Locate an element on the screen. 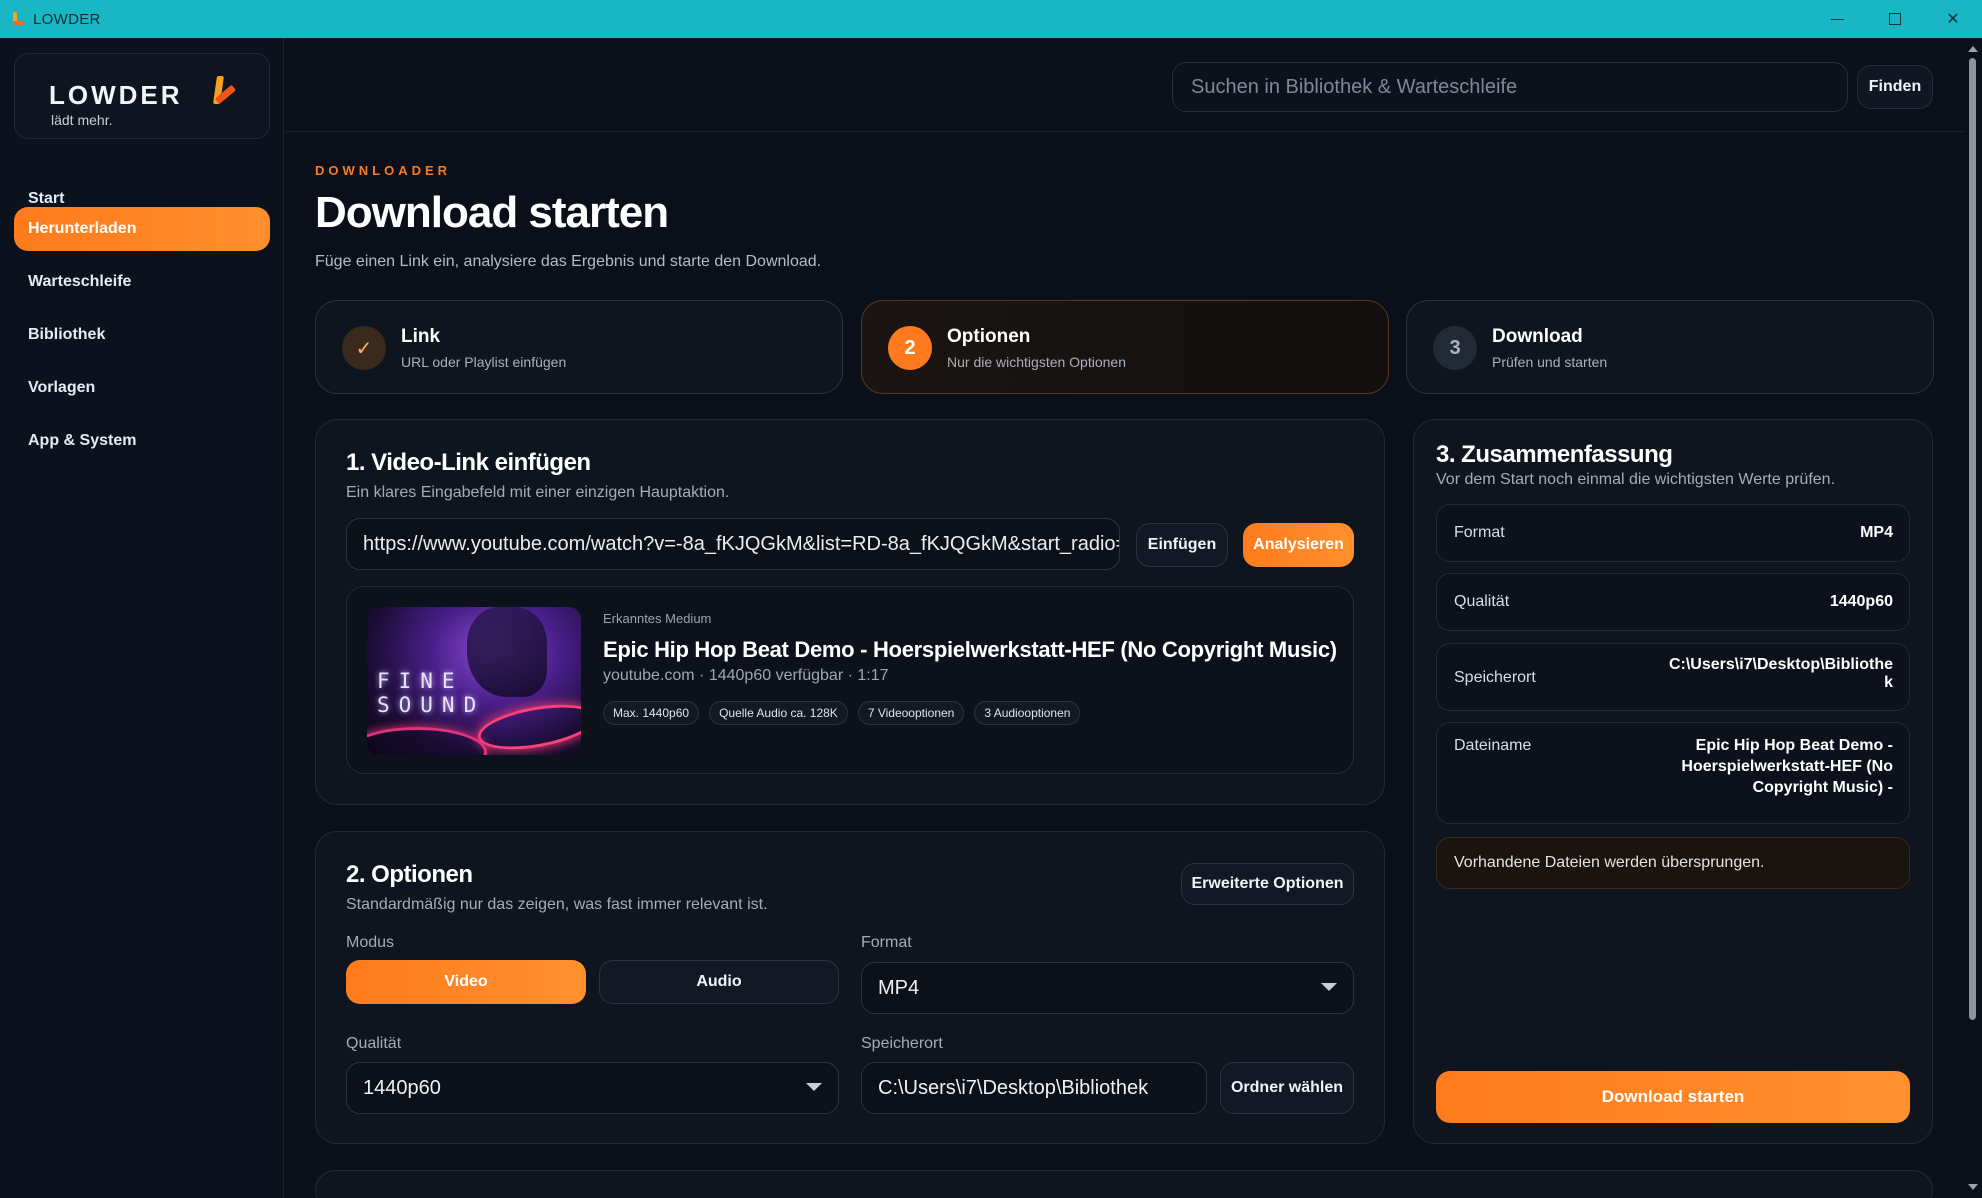  advanced-options-button: Erweiterte Optionen is located at coordinates (1267, 884).